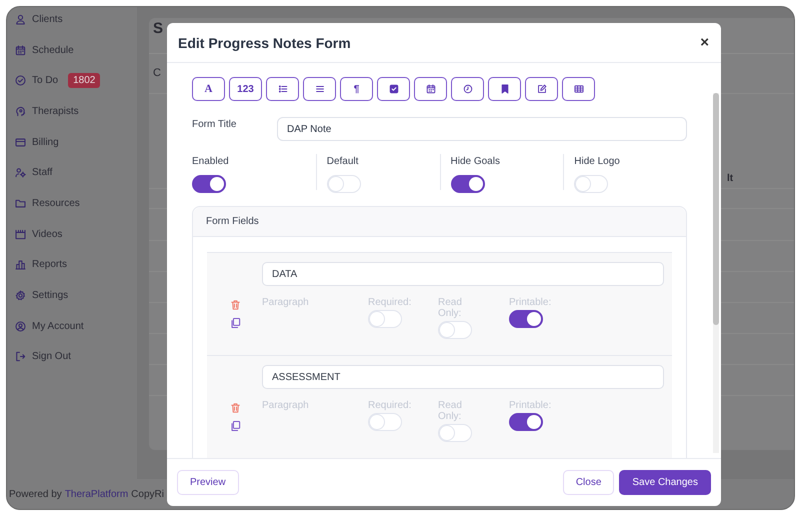 This screenshot has height=514, width=800. What do you see at coordinates (47, 234) in the screenshot?
I see `sidebar-item: Videos` at bounding box center [47, 234].